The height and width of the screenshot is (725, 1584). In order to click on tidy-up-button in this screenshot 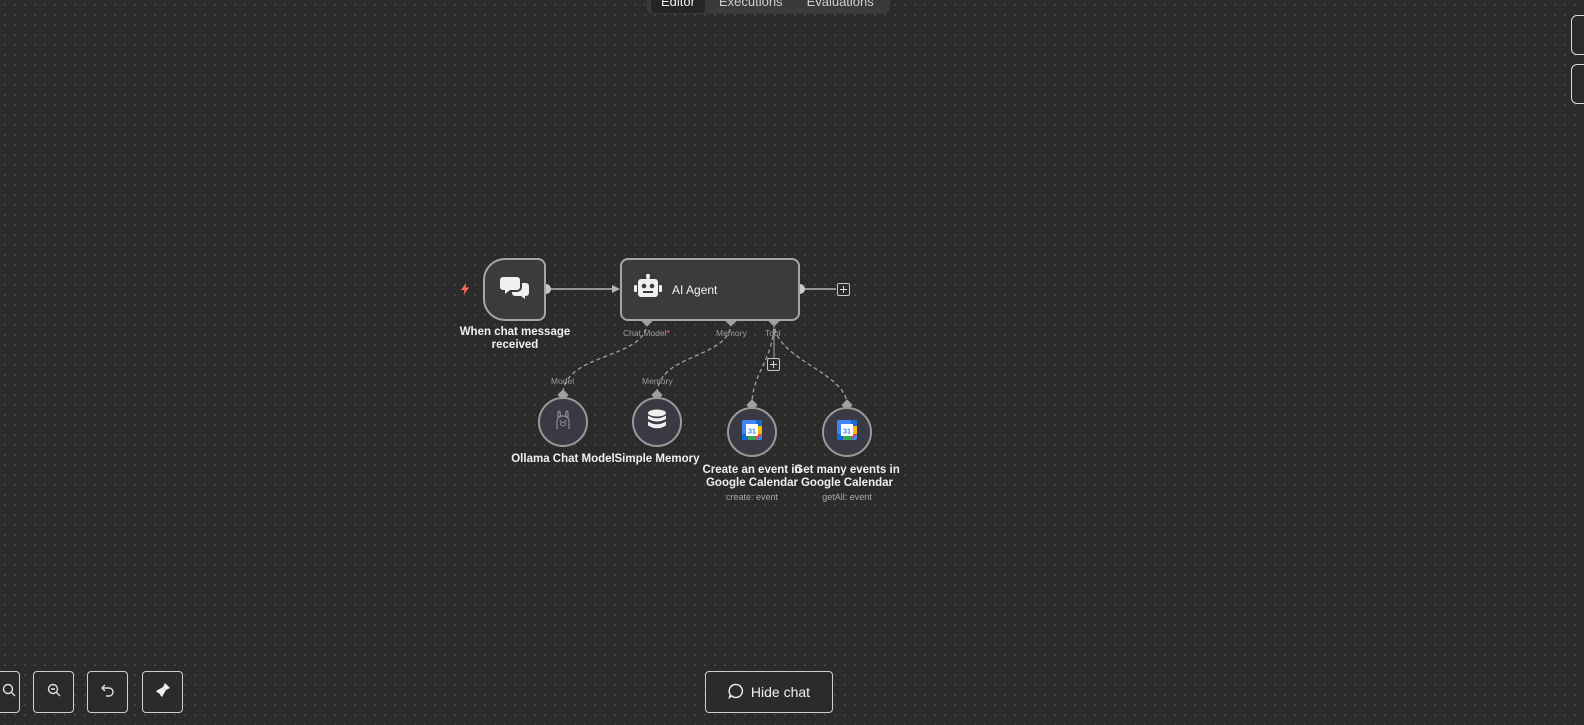, I will do `click(162, 692)`.